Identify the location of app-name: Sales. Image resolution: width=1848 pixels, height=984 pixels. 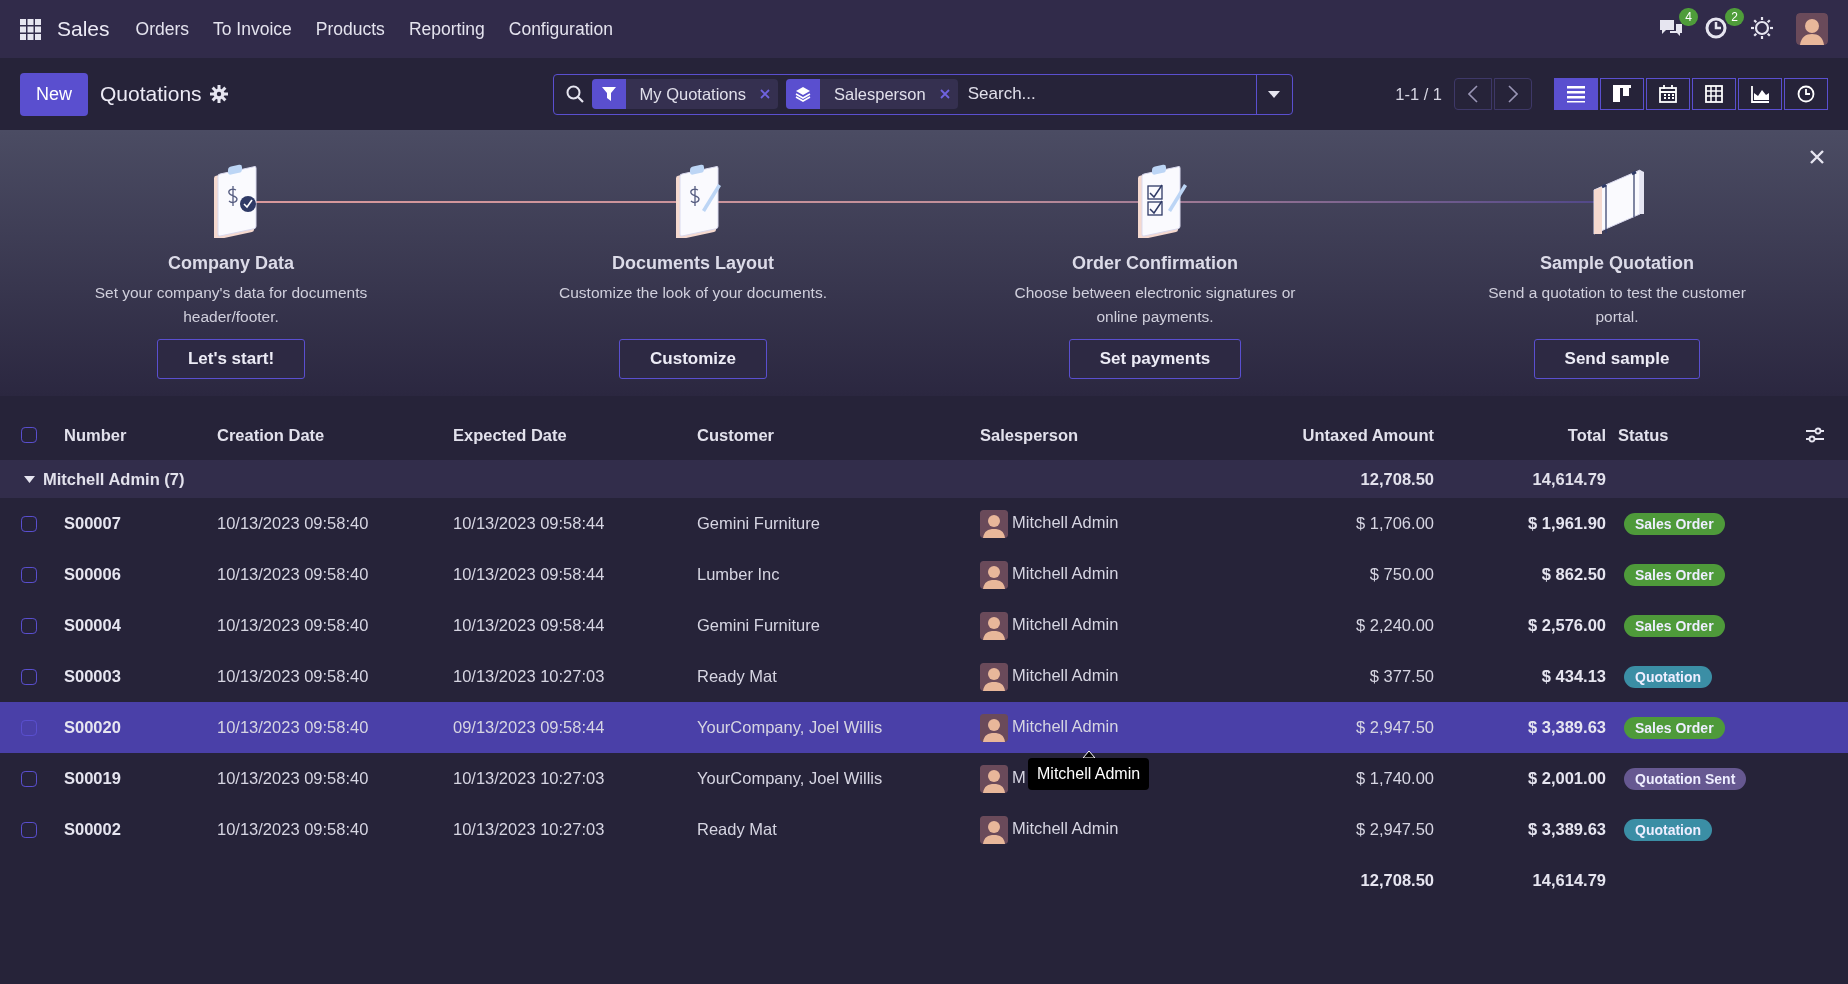
(83, 29).